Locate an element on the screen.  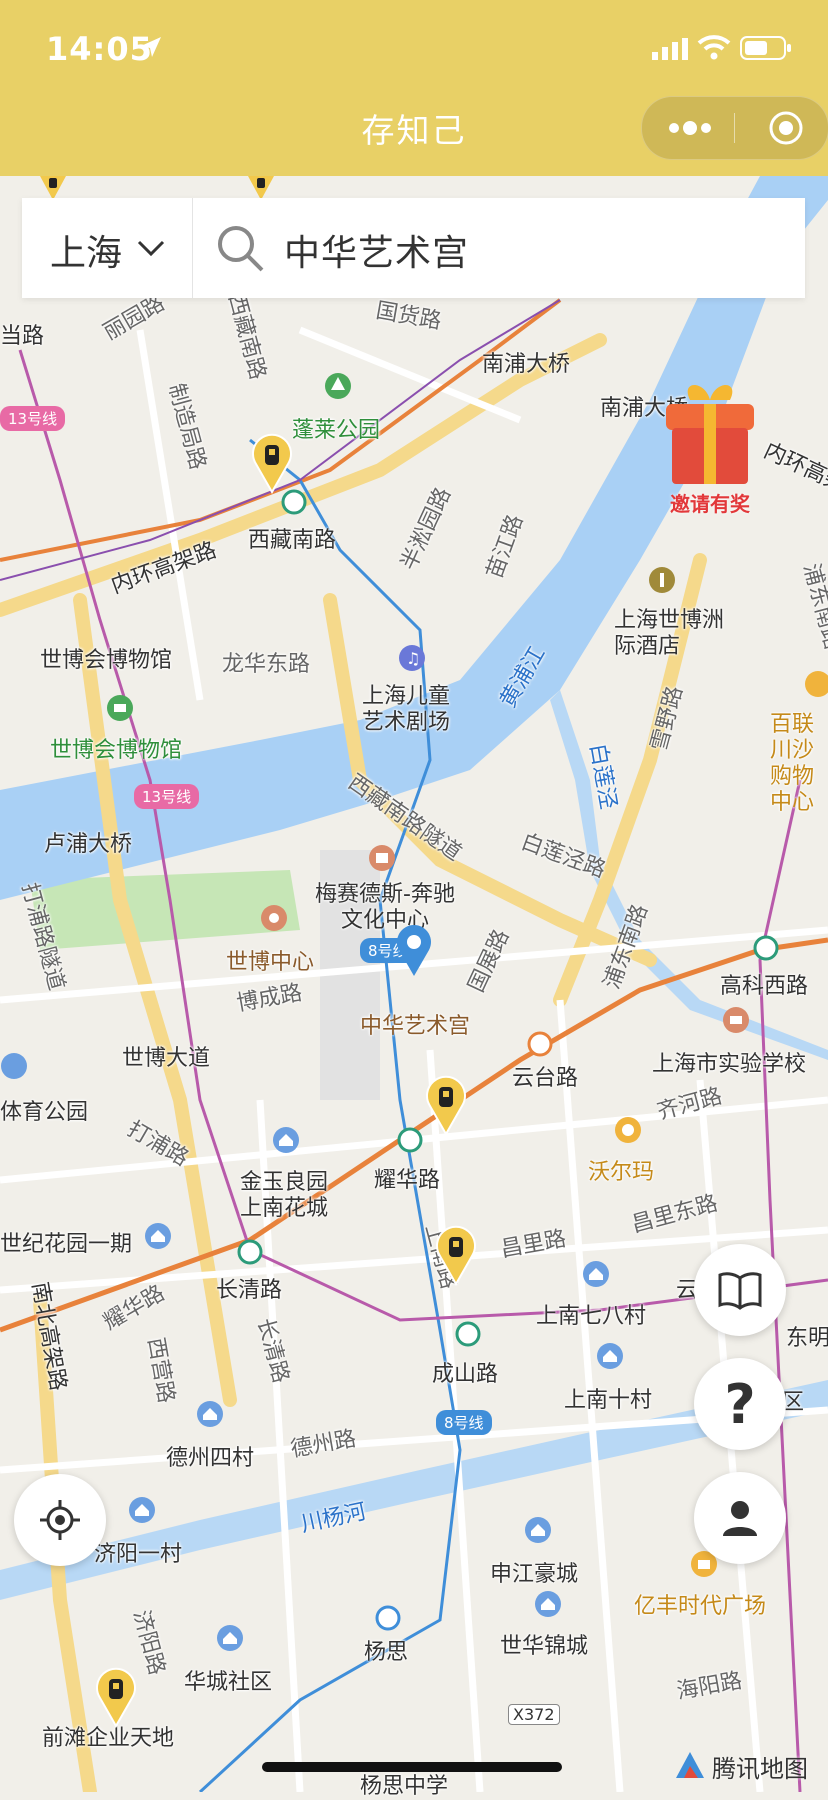
locate-button is located at coordinates (60, 1520).